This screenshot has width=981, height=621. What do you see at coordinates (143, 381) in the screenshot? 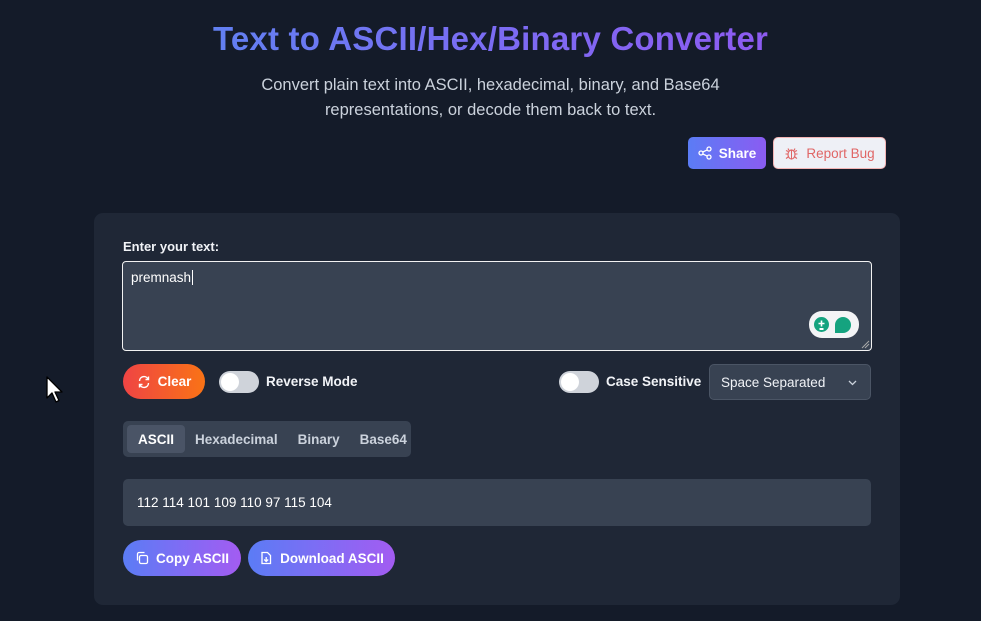
I see `refresh-icon` at bounding box center [143, 381].